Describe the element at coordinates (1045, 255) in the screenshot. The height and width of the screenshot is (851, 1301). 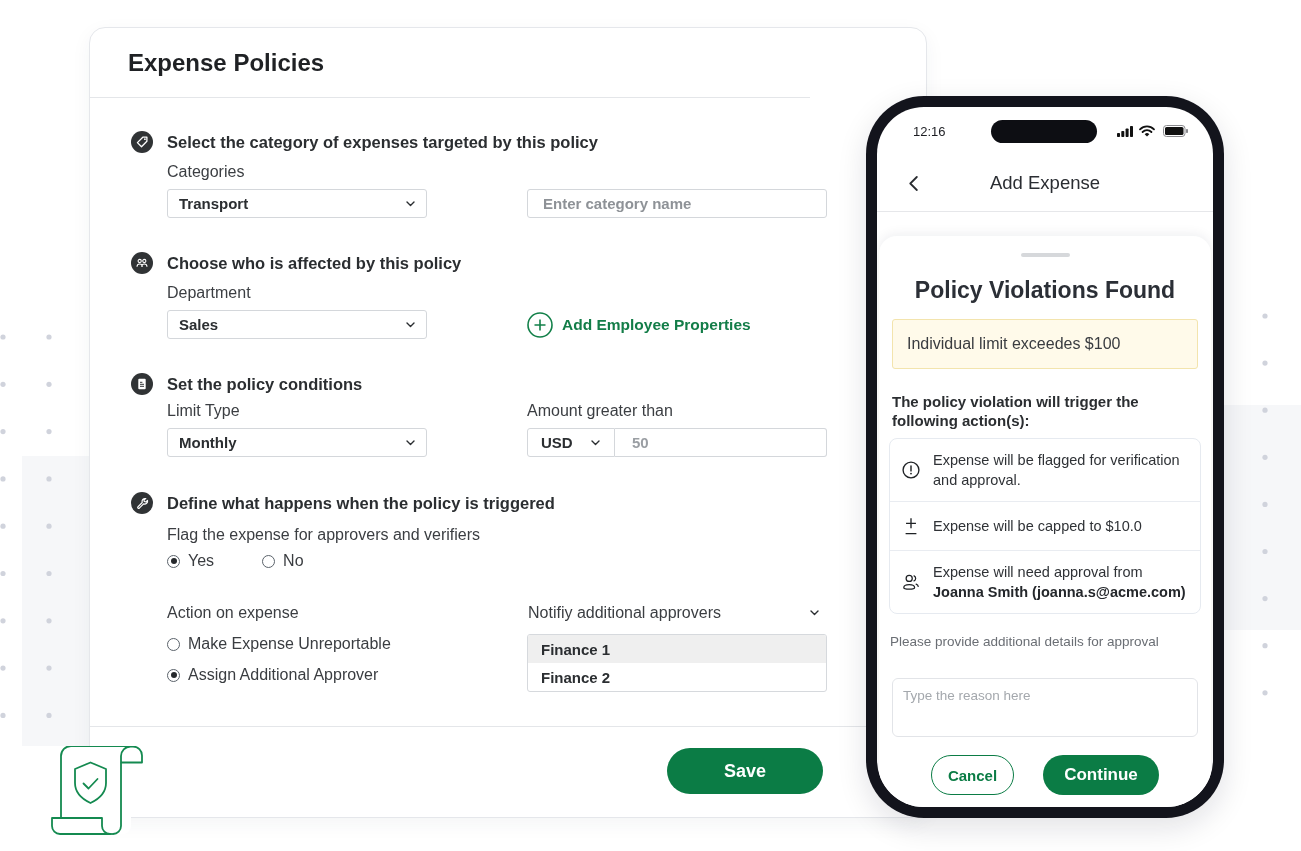
I see `drag-handle` at that location.